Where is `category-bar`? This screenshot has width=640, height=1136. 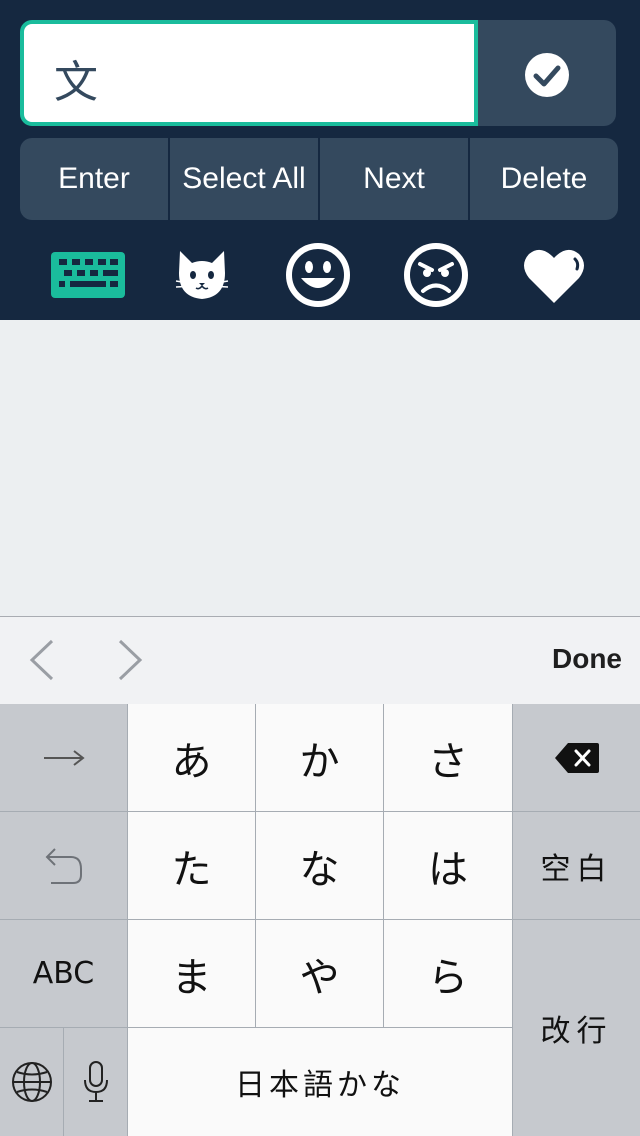
category-bar is located at coordinates (320, 275).